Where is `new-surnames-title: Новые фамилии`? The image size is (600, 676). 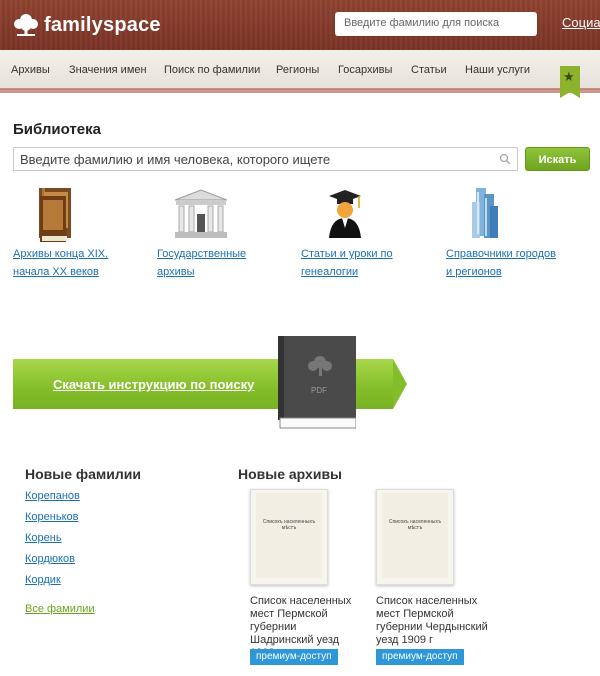 new-surnames-title: Новые фамилии is located at coordinates (83, 474).